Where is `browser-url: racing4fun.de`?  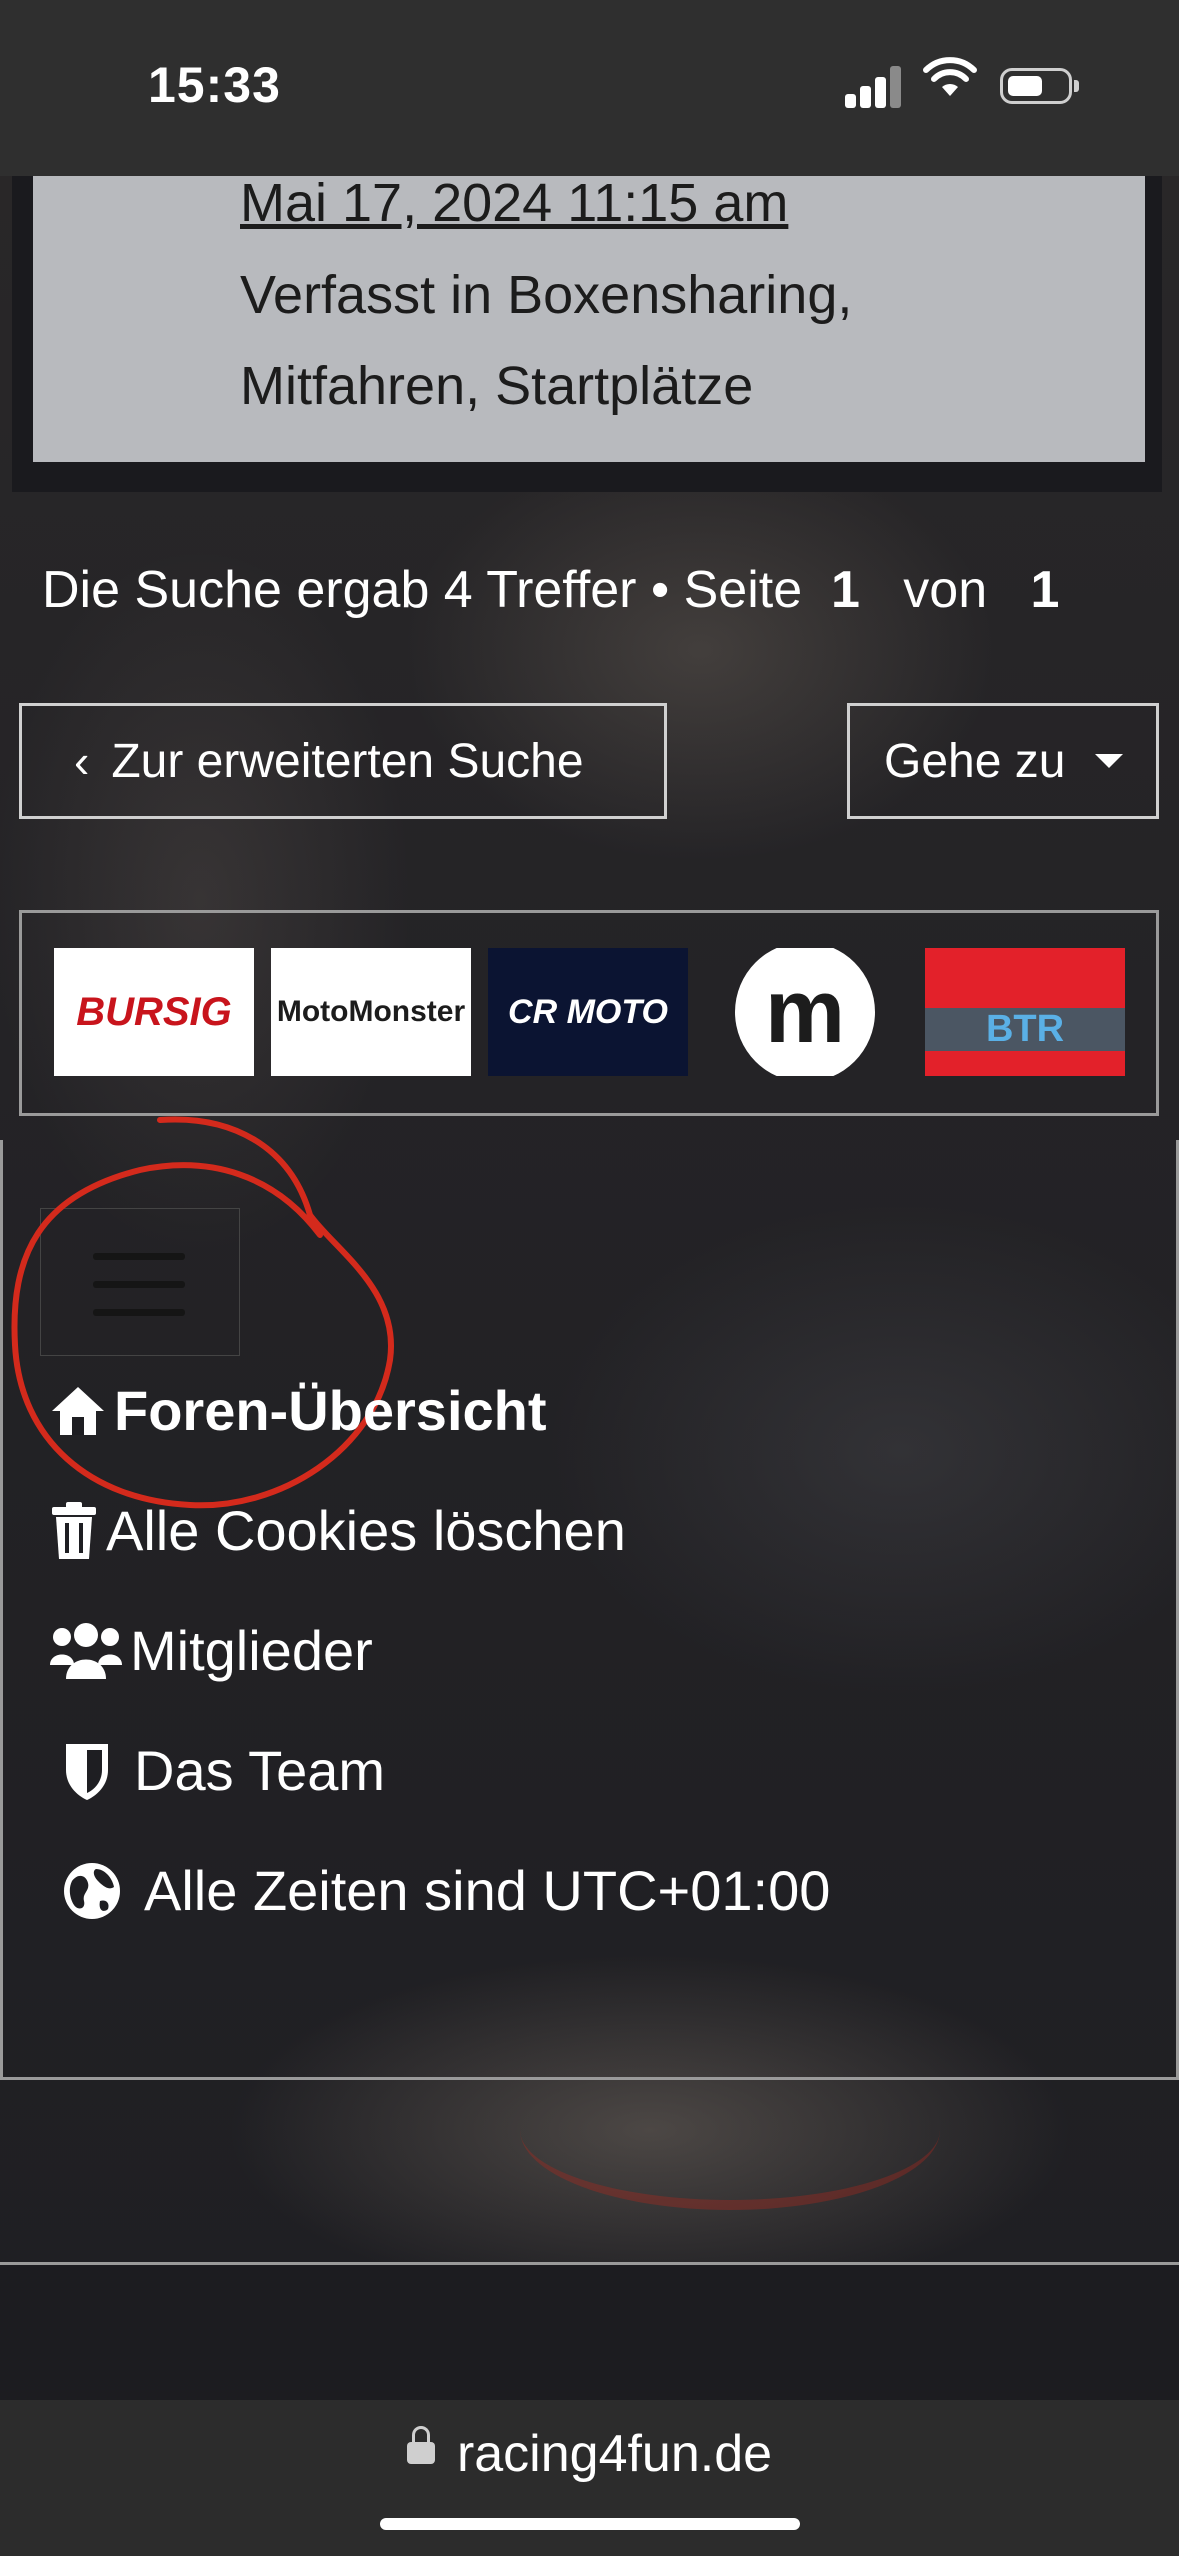
browser-url: racing4fun.de is located at coordinates (589, 2454).